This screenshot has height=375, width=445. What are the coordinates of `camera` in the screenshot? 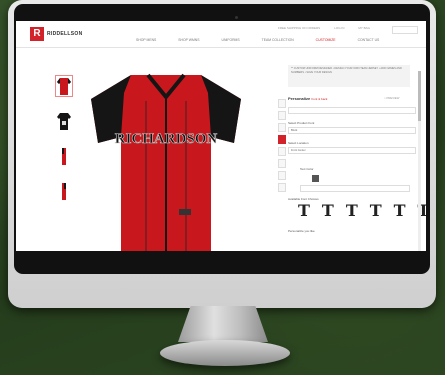 It's located at (236, 17).